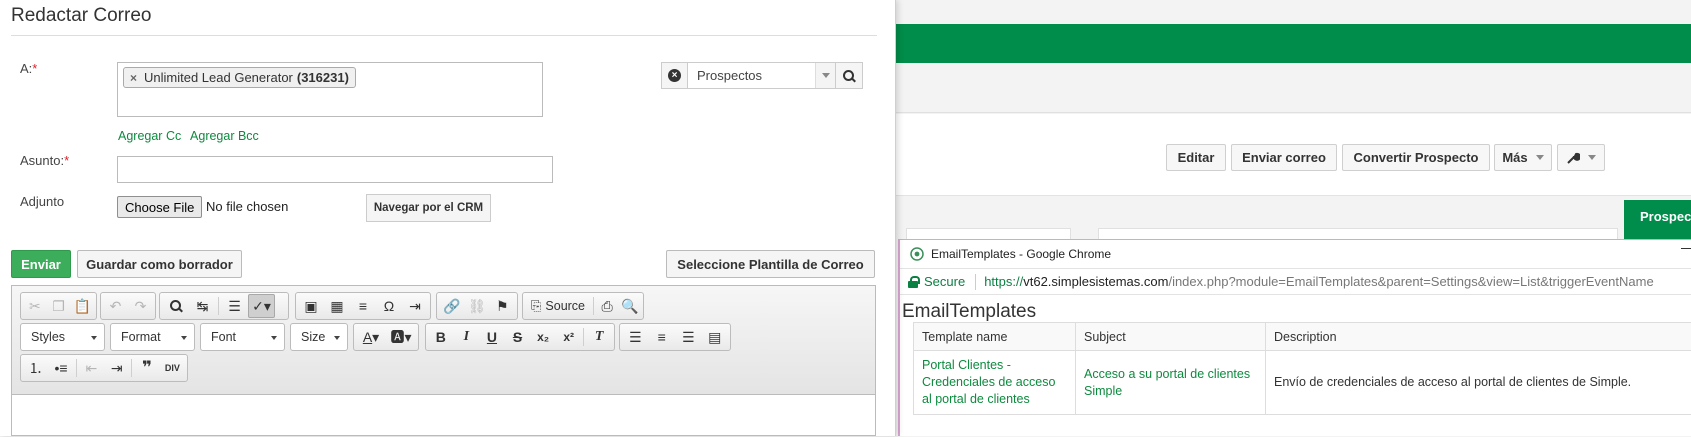 This screenshot has width=1691, height=437. What do you see at coordinates (518, 337) in the screenshot?
I see `strike-icon: S` at bounding box center [518, 337].